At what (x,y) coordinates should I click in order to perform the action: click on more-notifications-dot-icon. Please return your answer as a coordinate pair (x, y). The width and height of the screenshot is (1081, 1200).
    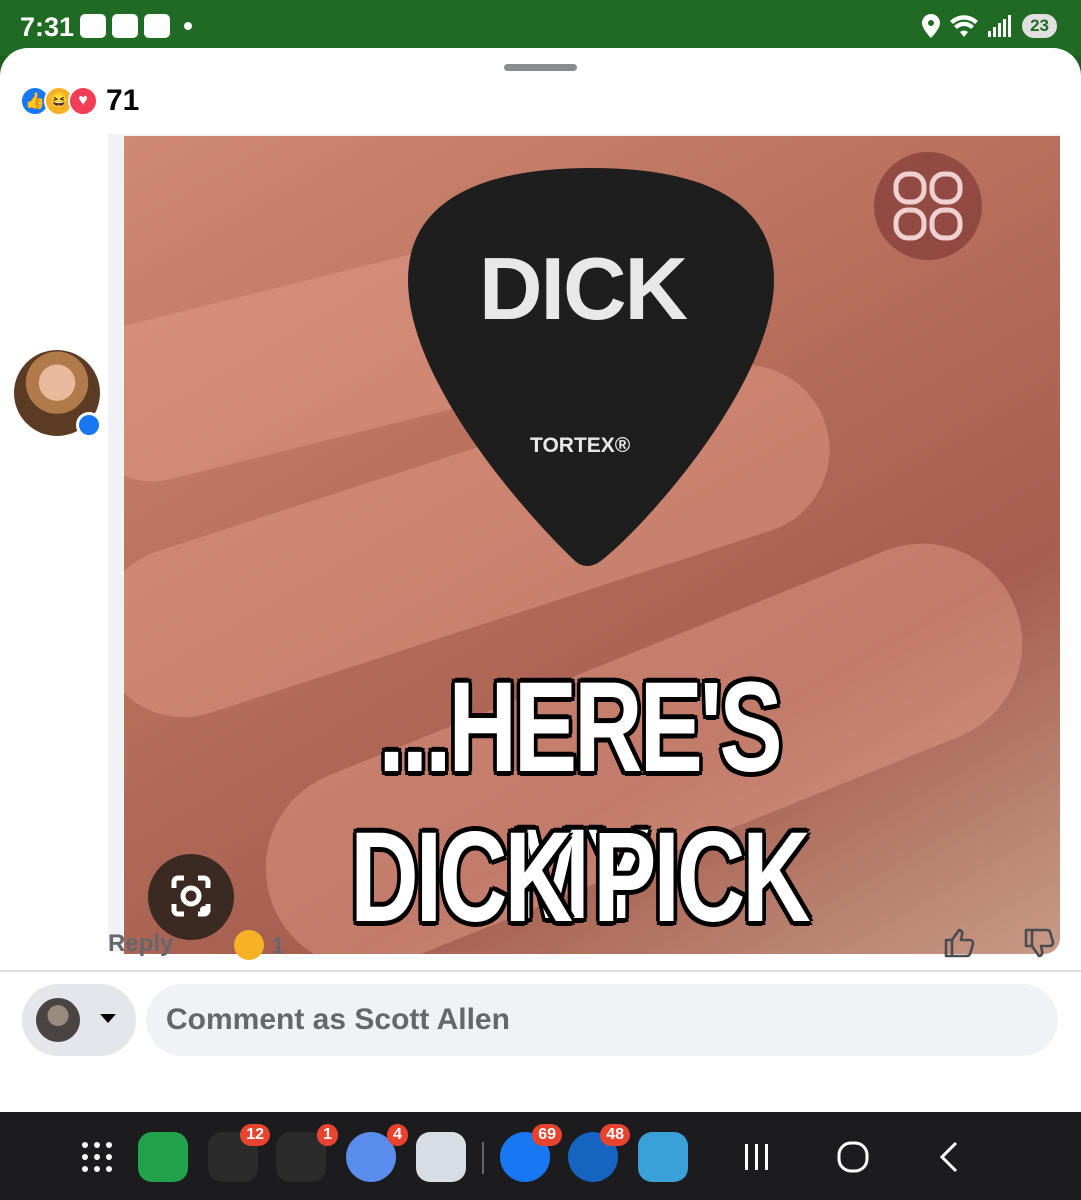
    Looking at the image, I should click on (188, 26).